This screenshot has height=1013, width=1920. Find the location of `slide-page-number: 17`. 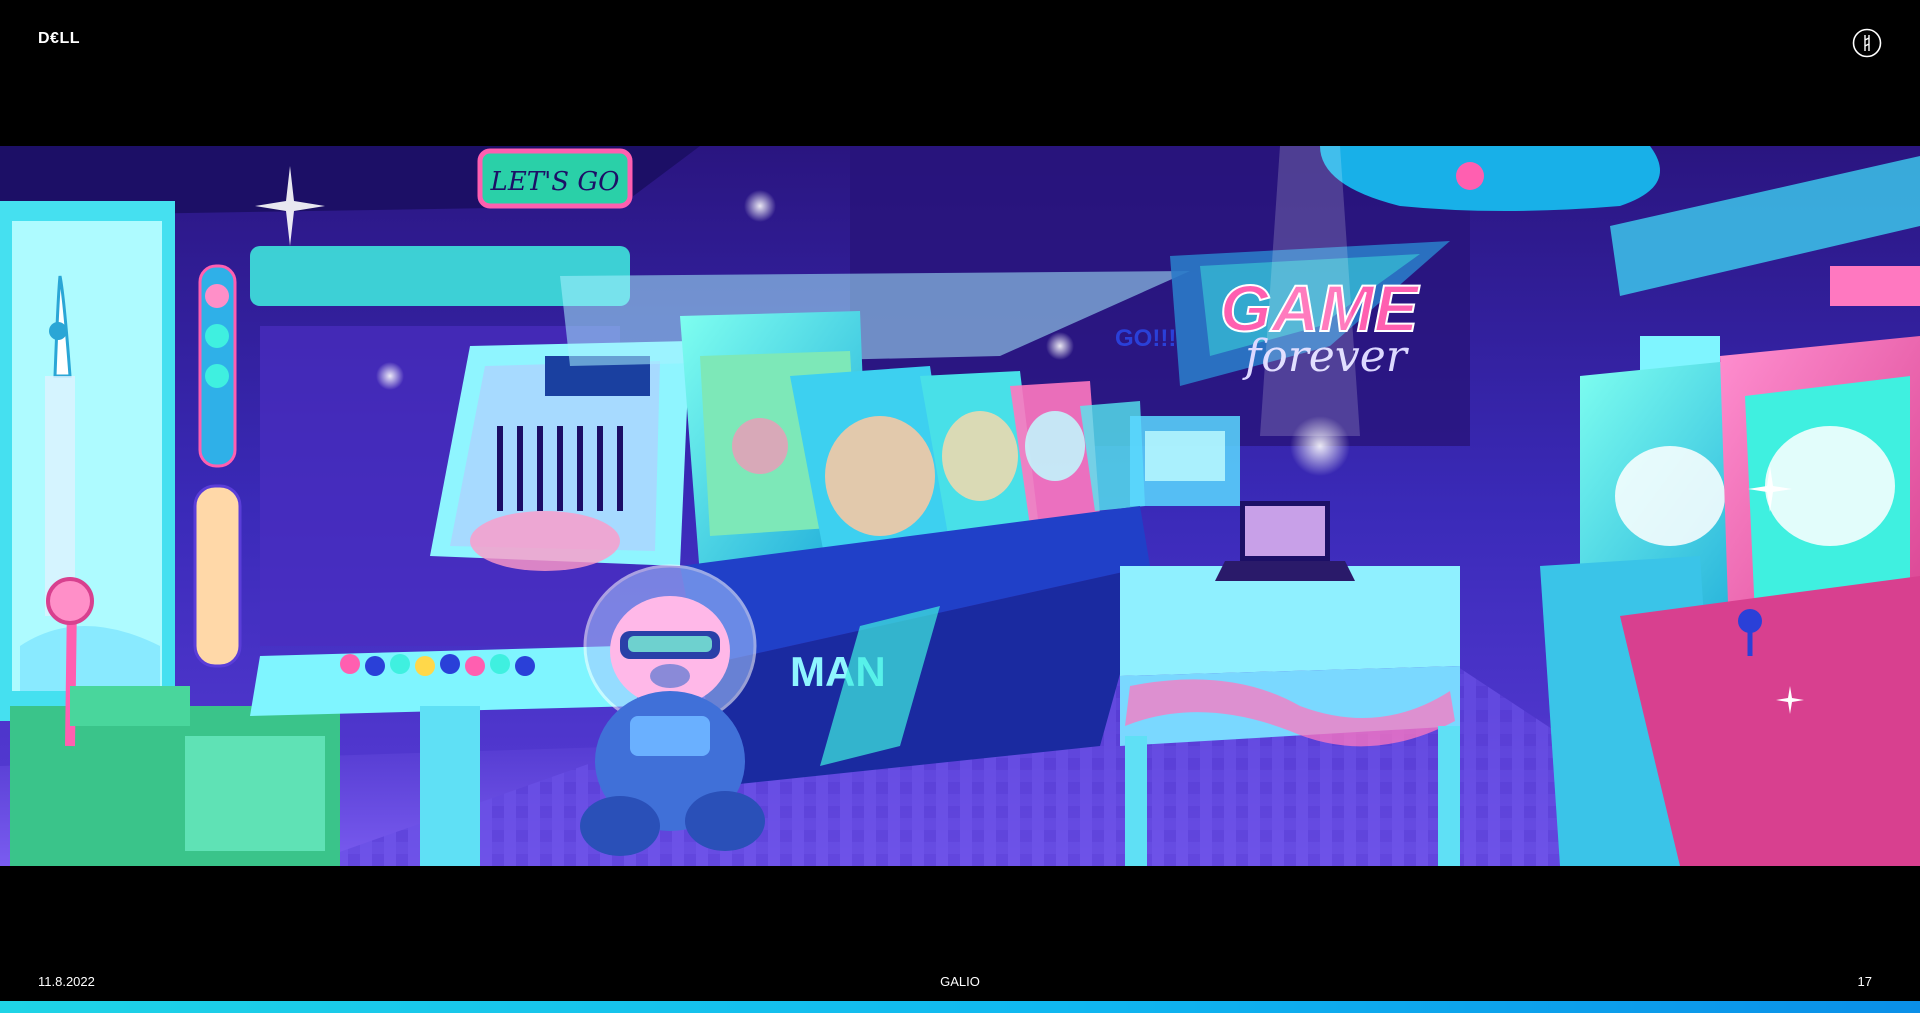

slide-page-number: 17 is located at coordinates (1864, 981).